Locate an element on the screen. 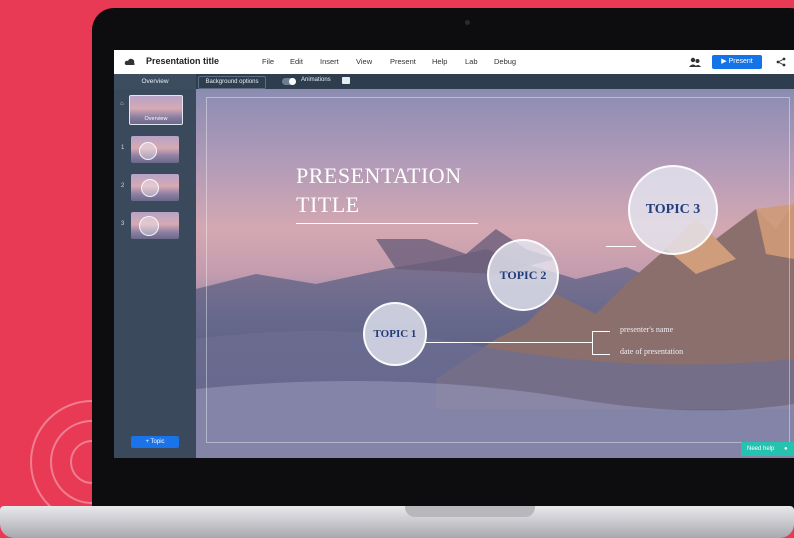 The height and width of the screenshot is (538, 794). animations-toggle is located at coordinates (289, 81).